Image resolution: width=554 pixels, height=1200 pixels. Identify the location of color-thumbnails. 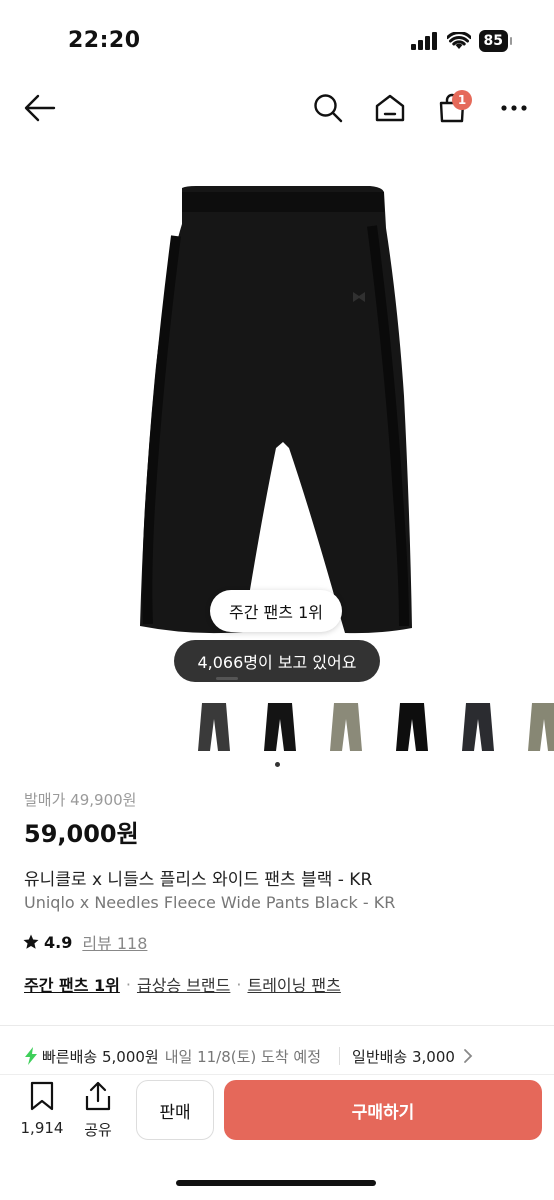
(370, 730).